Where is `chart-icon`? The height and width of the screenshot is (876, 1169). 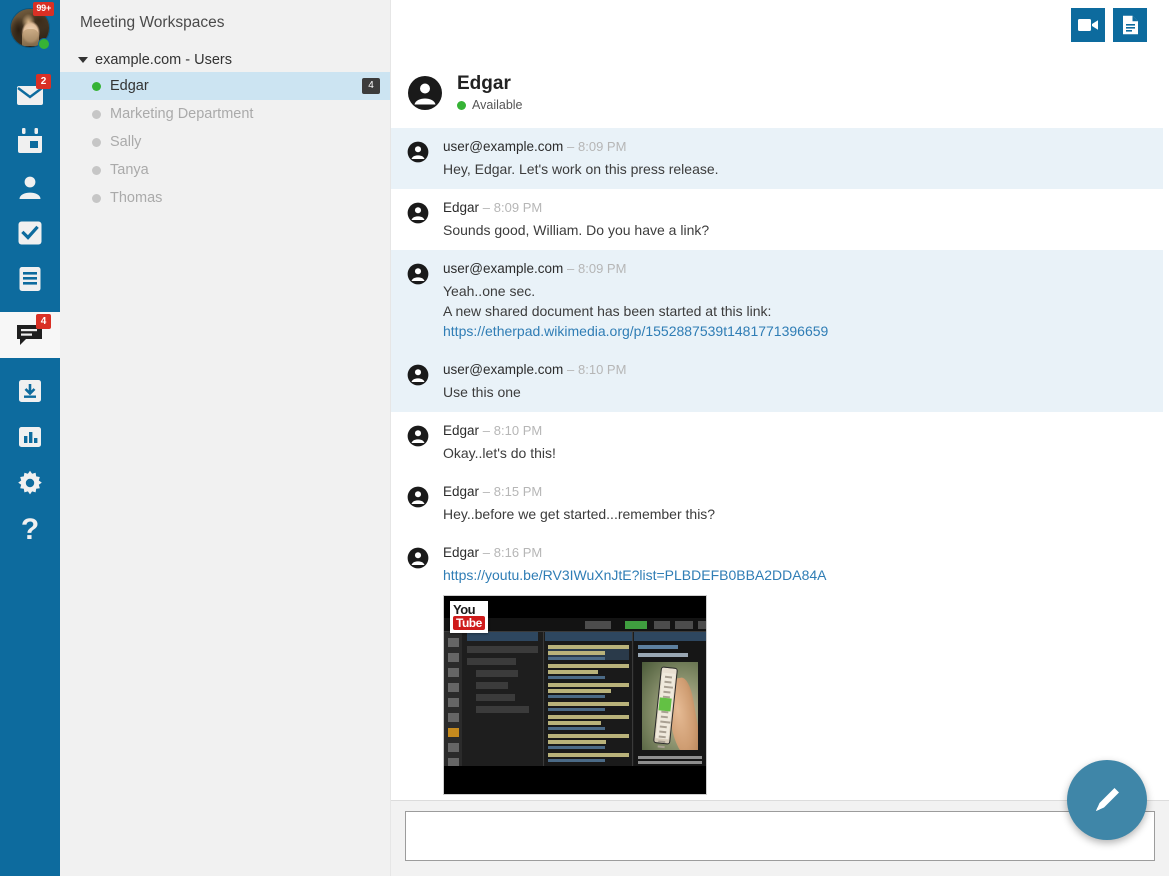
chart-icon is located at coordinates (30, 437).